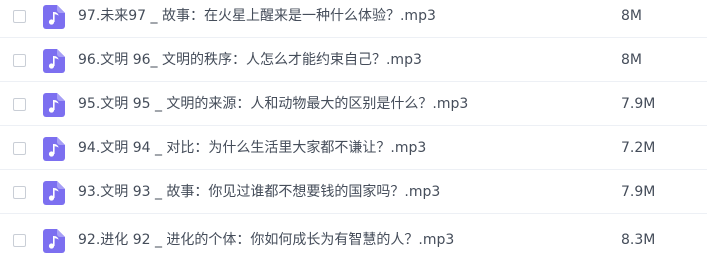  What do you see at coordinates (638, 240) in the screenshot?
I see `file-size: 8.3M` at bounding box center [638, 240].